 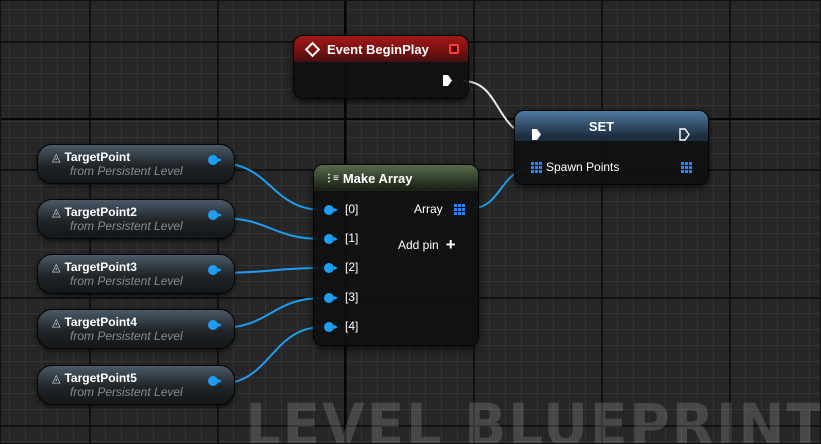 What do you see at coordinates (428, 209) in the screenshot?
I see `array-output-label: Array` at bounding box center [428, 209].